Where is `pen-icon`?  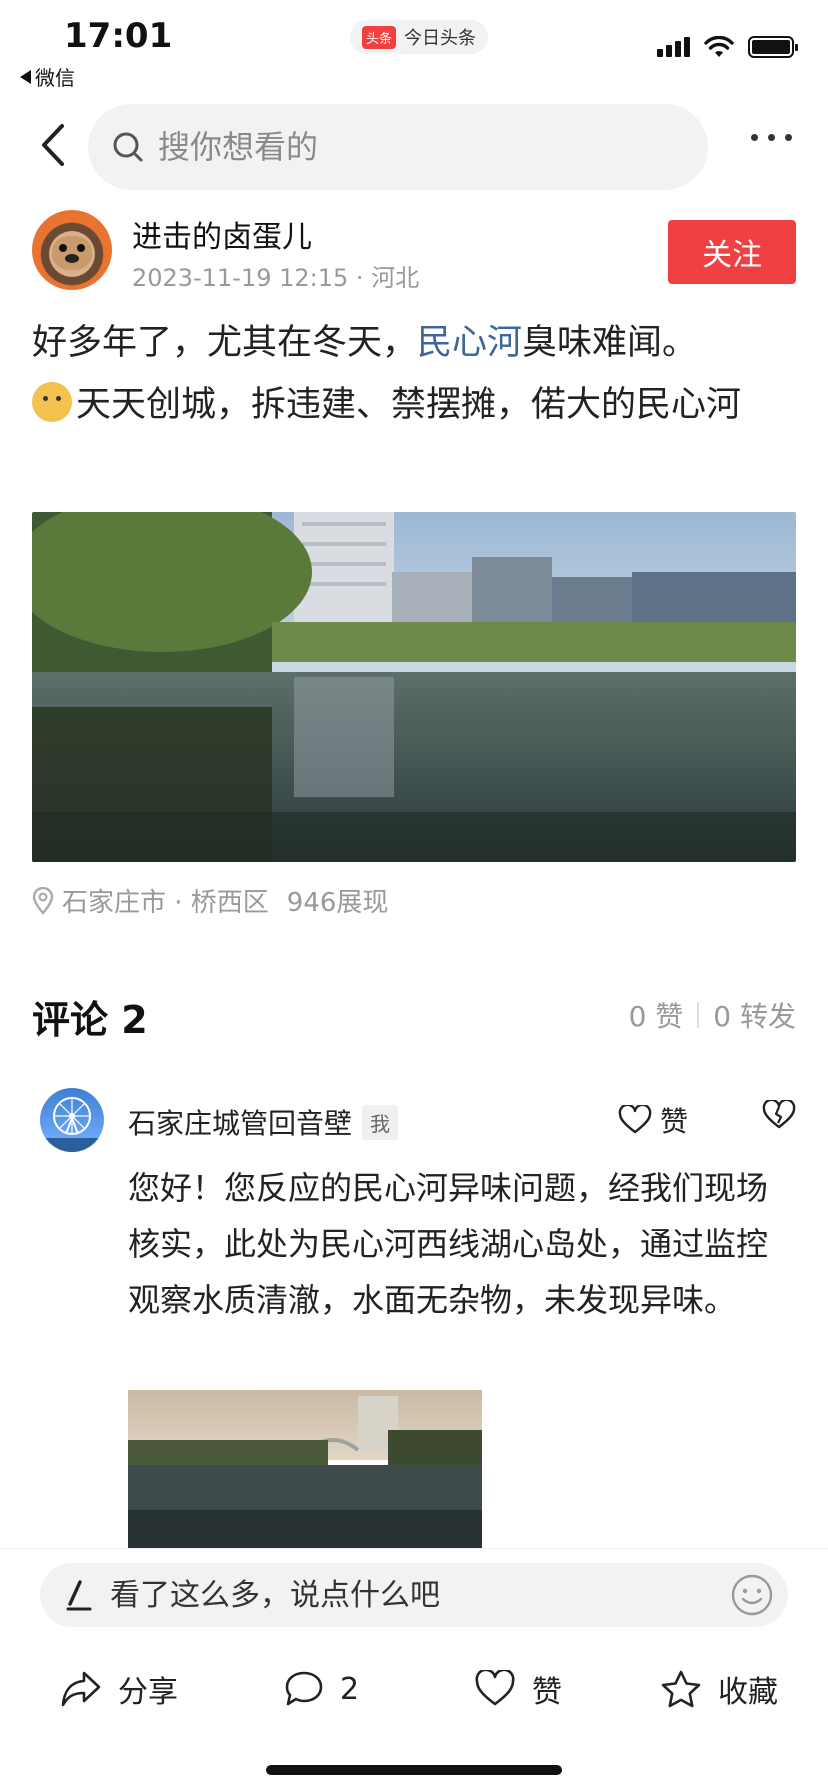 pen-icon is located at coordinates (79, 1595).